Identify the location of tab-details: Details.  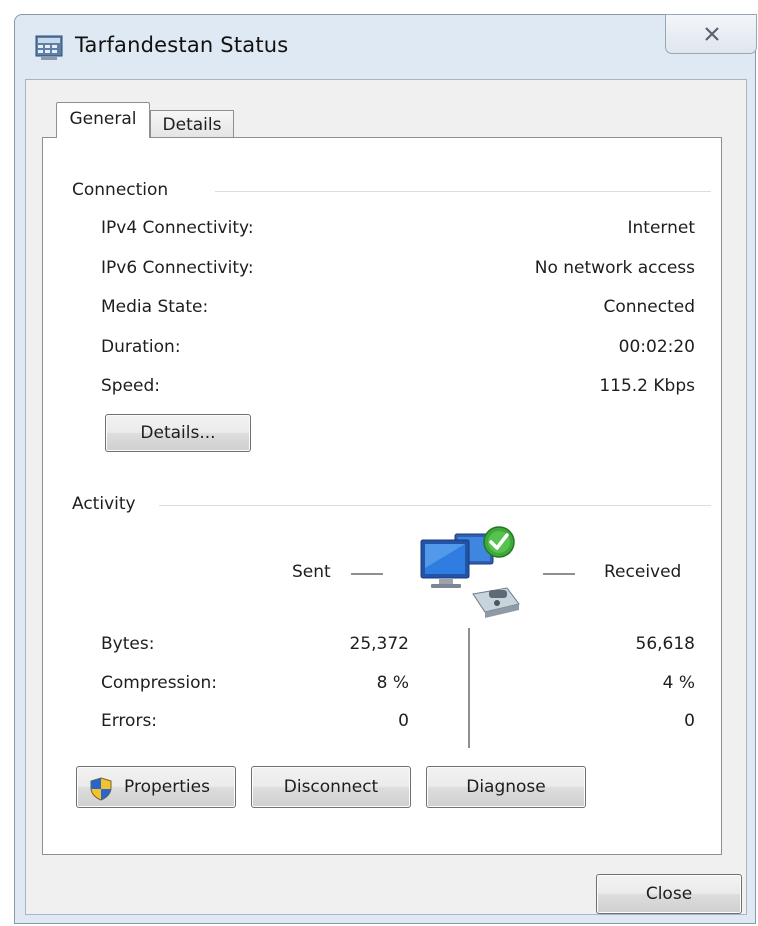
(192, 124).